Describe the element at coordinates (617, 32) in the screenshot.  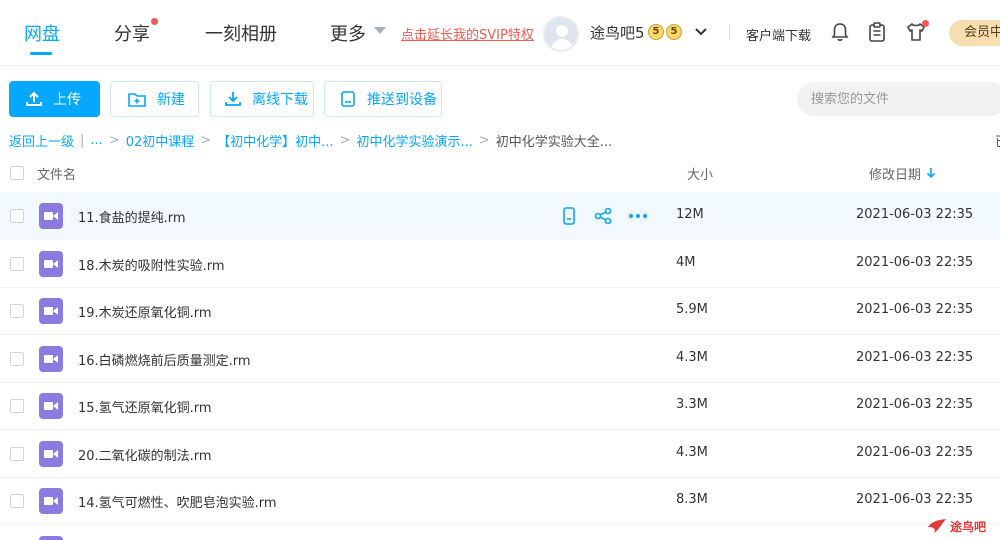
I see `username: 途鸟吧5` at that location.